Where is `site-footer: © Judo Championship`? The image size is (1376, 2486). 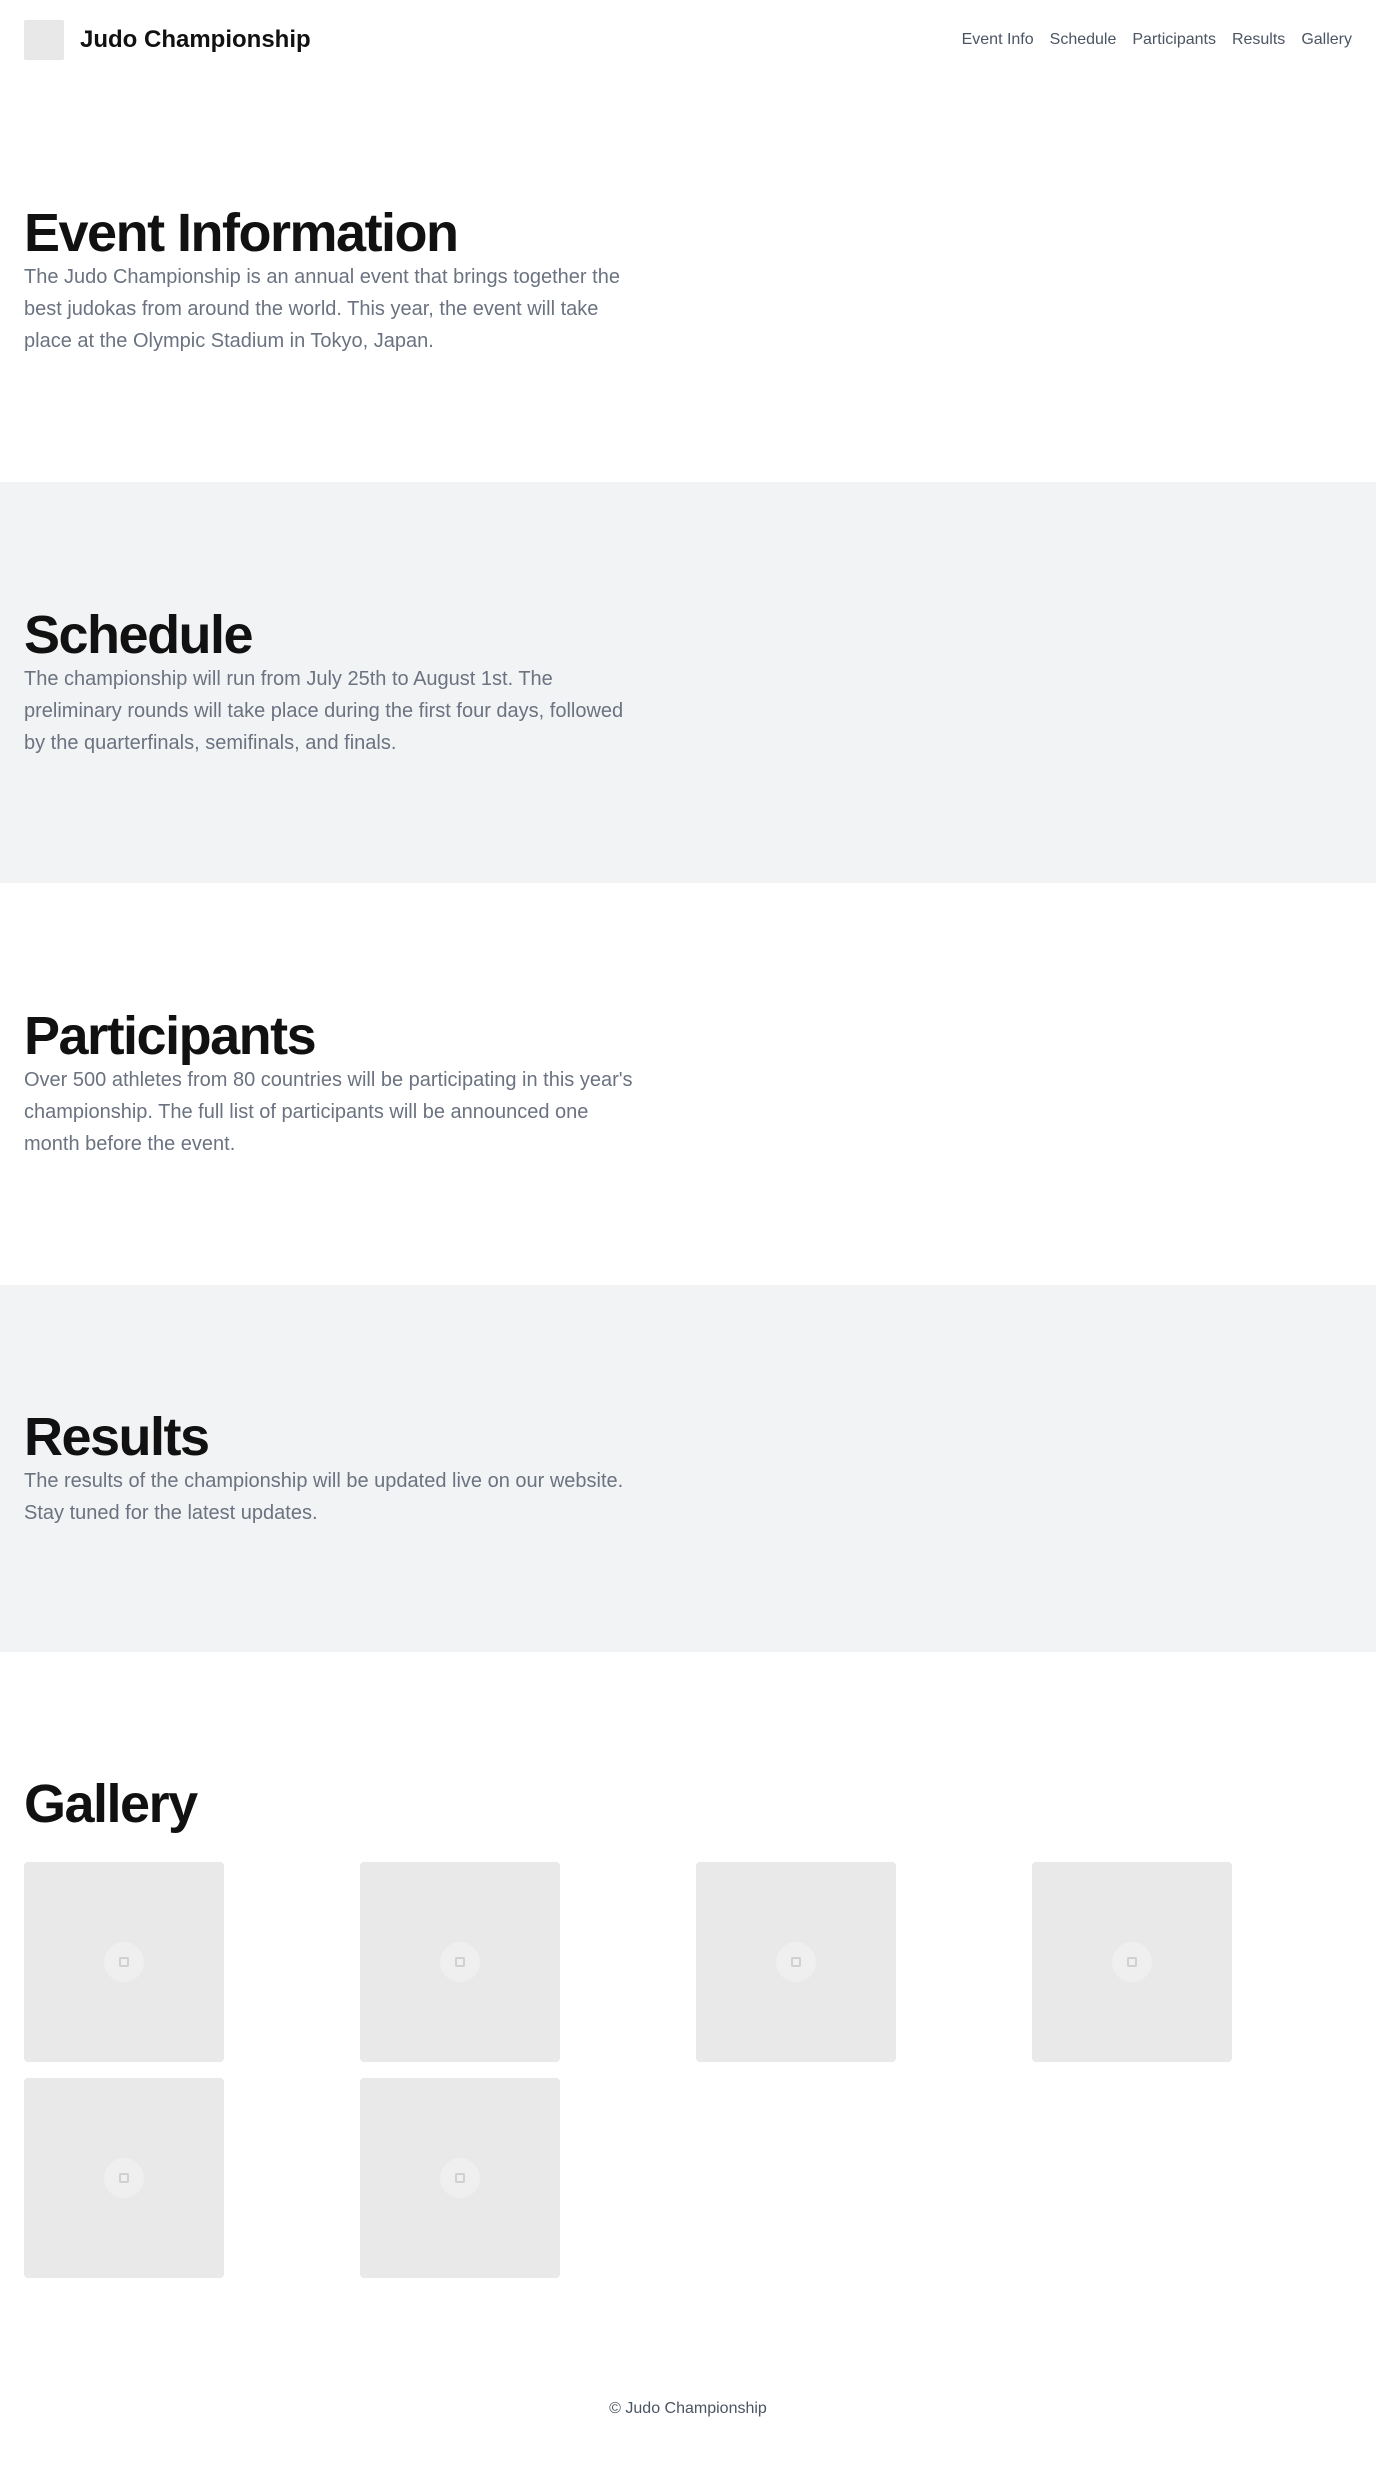 site-footer: © Judo Championship is located at coordinates (688, 2409).